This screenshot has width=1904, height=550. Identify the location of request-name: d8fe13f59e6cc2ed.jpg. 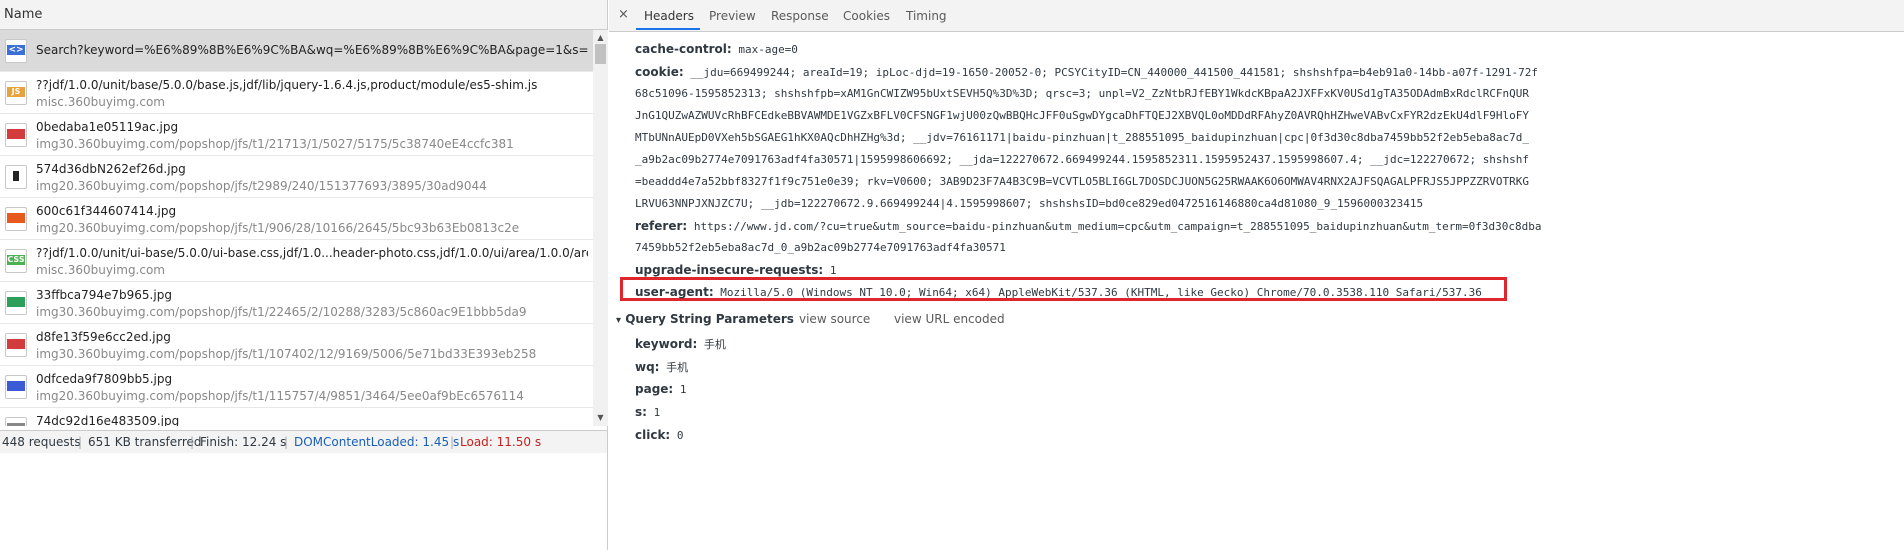
(103, 337).